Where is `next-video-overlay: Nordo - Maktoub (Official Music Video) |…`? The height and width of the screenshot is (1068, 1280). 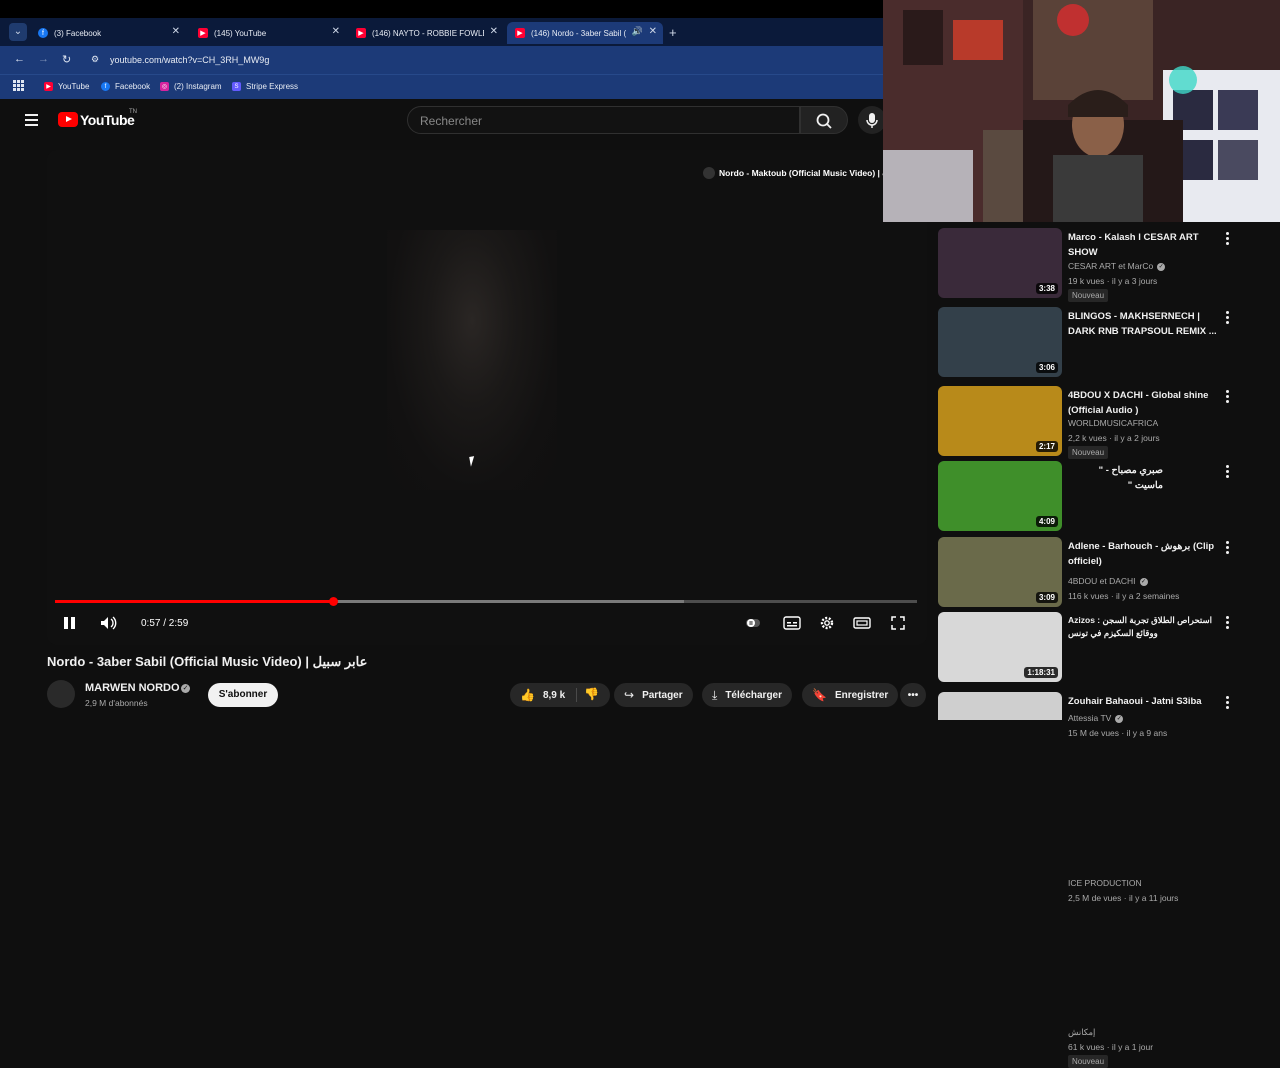 next-video-overlay: Nordo - Maktoub (Official Music Video) |… is located at coordinates (796, 173).